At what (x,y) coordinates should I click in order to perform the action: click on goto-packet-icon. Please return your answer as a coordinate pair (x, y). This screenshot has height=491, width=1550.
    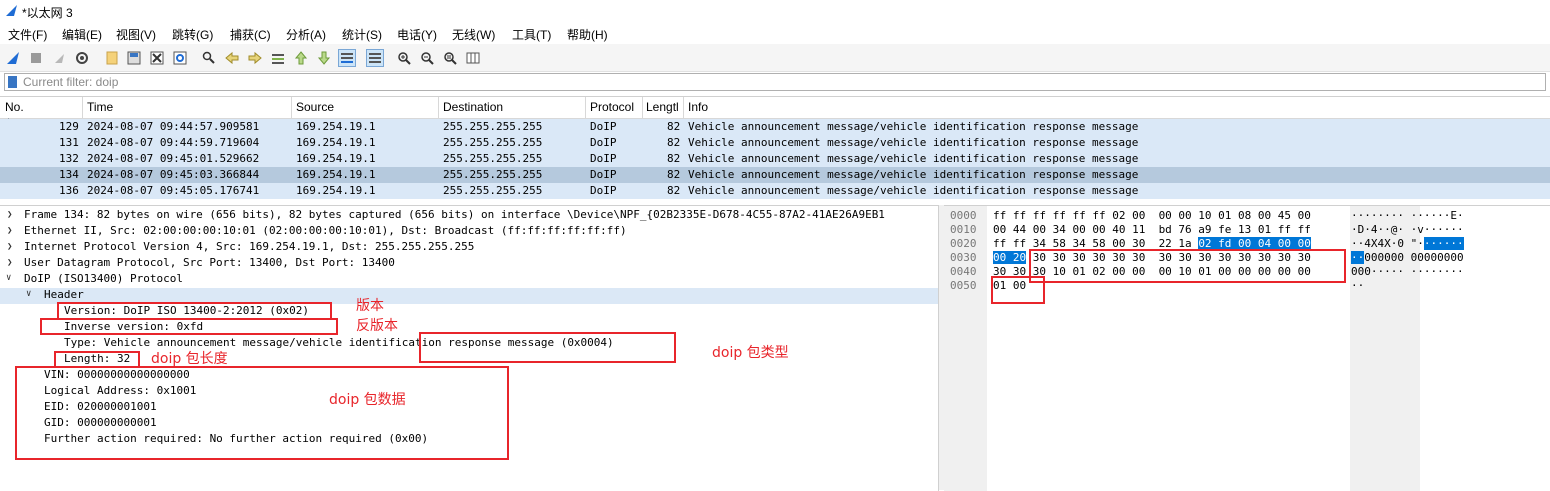
    Looking at the image, I should click on (278, 58).